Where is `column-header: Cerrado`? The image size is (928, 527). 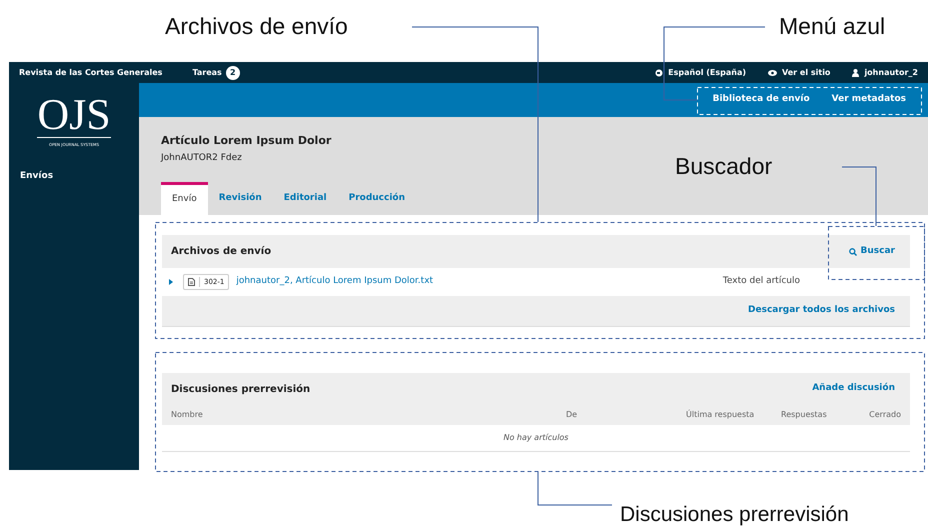 column-header: Cerrado is located at coordinates (884, 415).